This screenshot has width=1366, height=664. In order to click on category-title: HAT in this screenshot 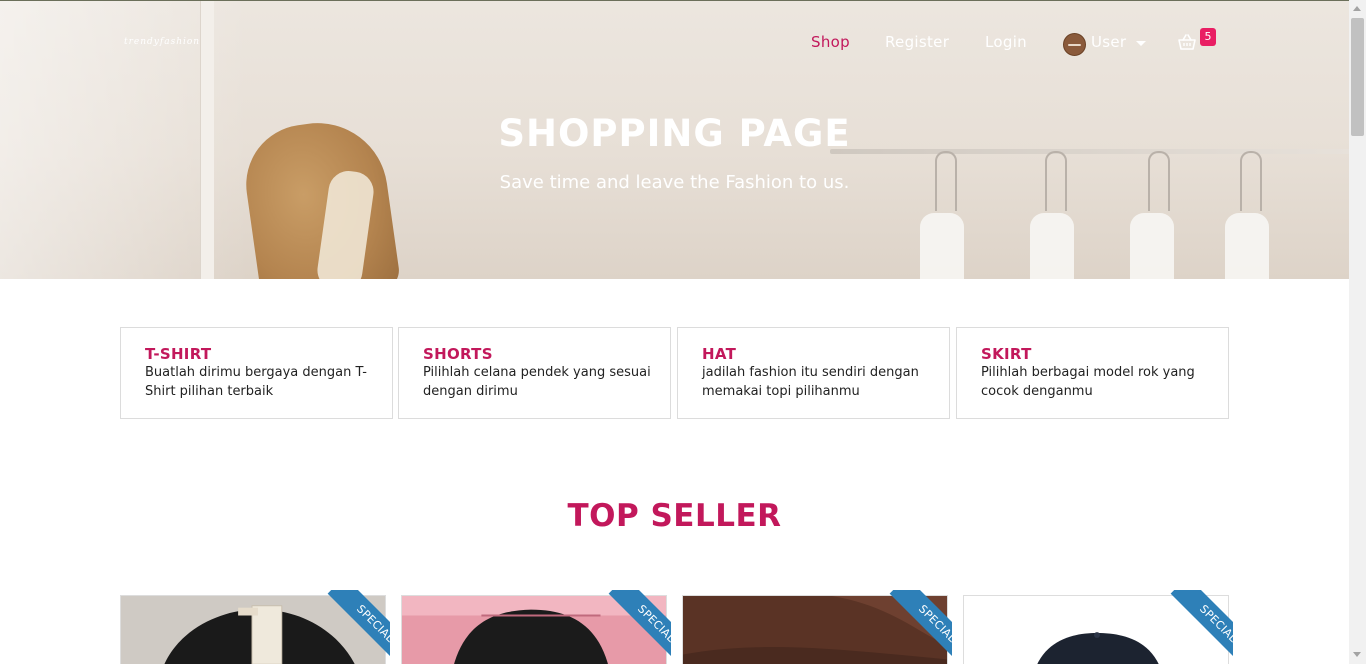, I will do `click(719, 354)`.